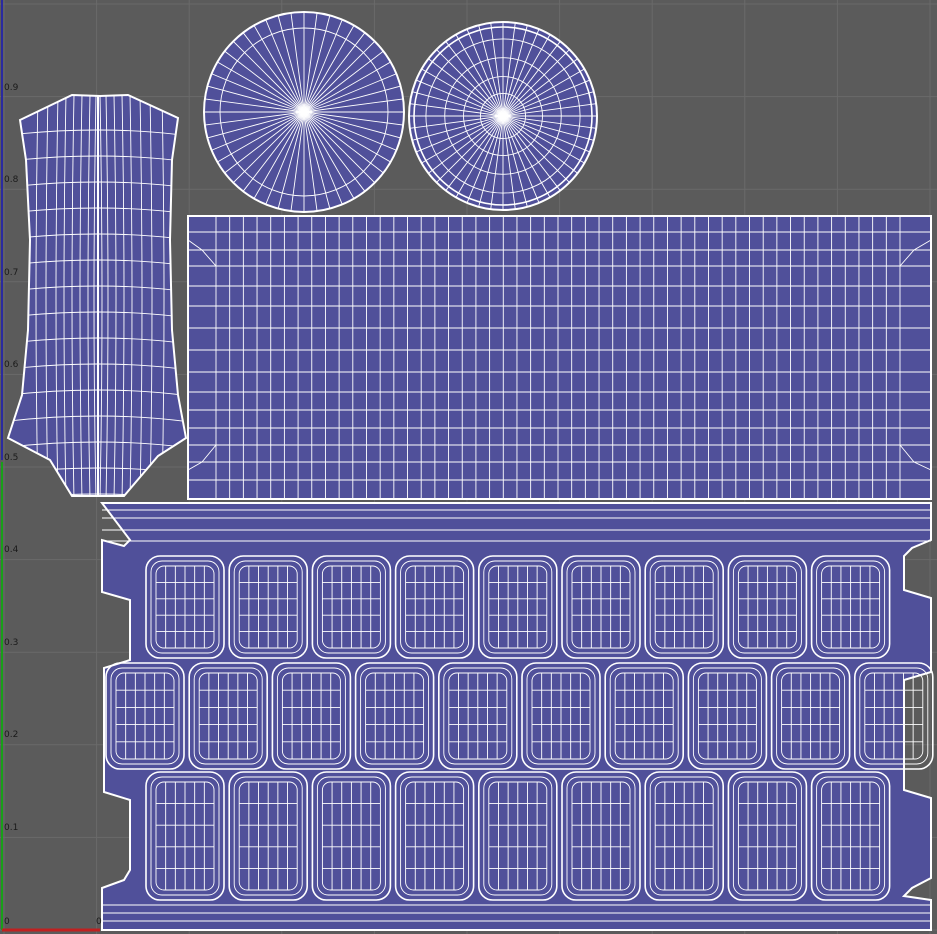 This screenshot has width=937, height=934. What do you see at coordinates (304, 112) in the screenshot?
I see `uv-shell-top-cap-disc` at bounding box center [304, 112].